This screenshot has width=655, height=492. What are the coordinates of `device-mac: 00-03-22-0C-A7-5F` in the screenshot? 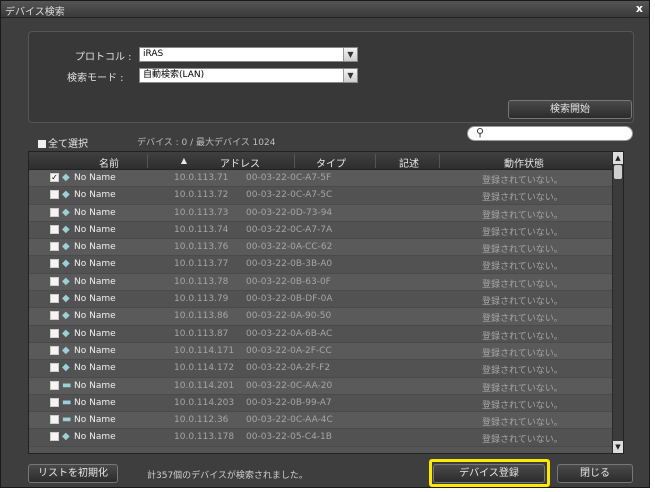 It's located at (289, 178).